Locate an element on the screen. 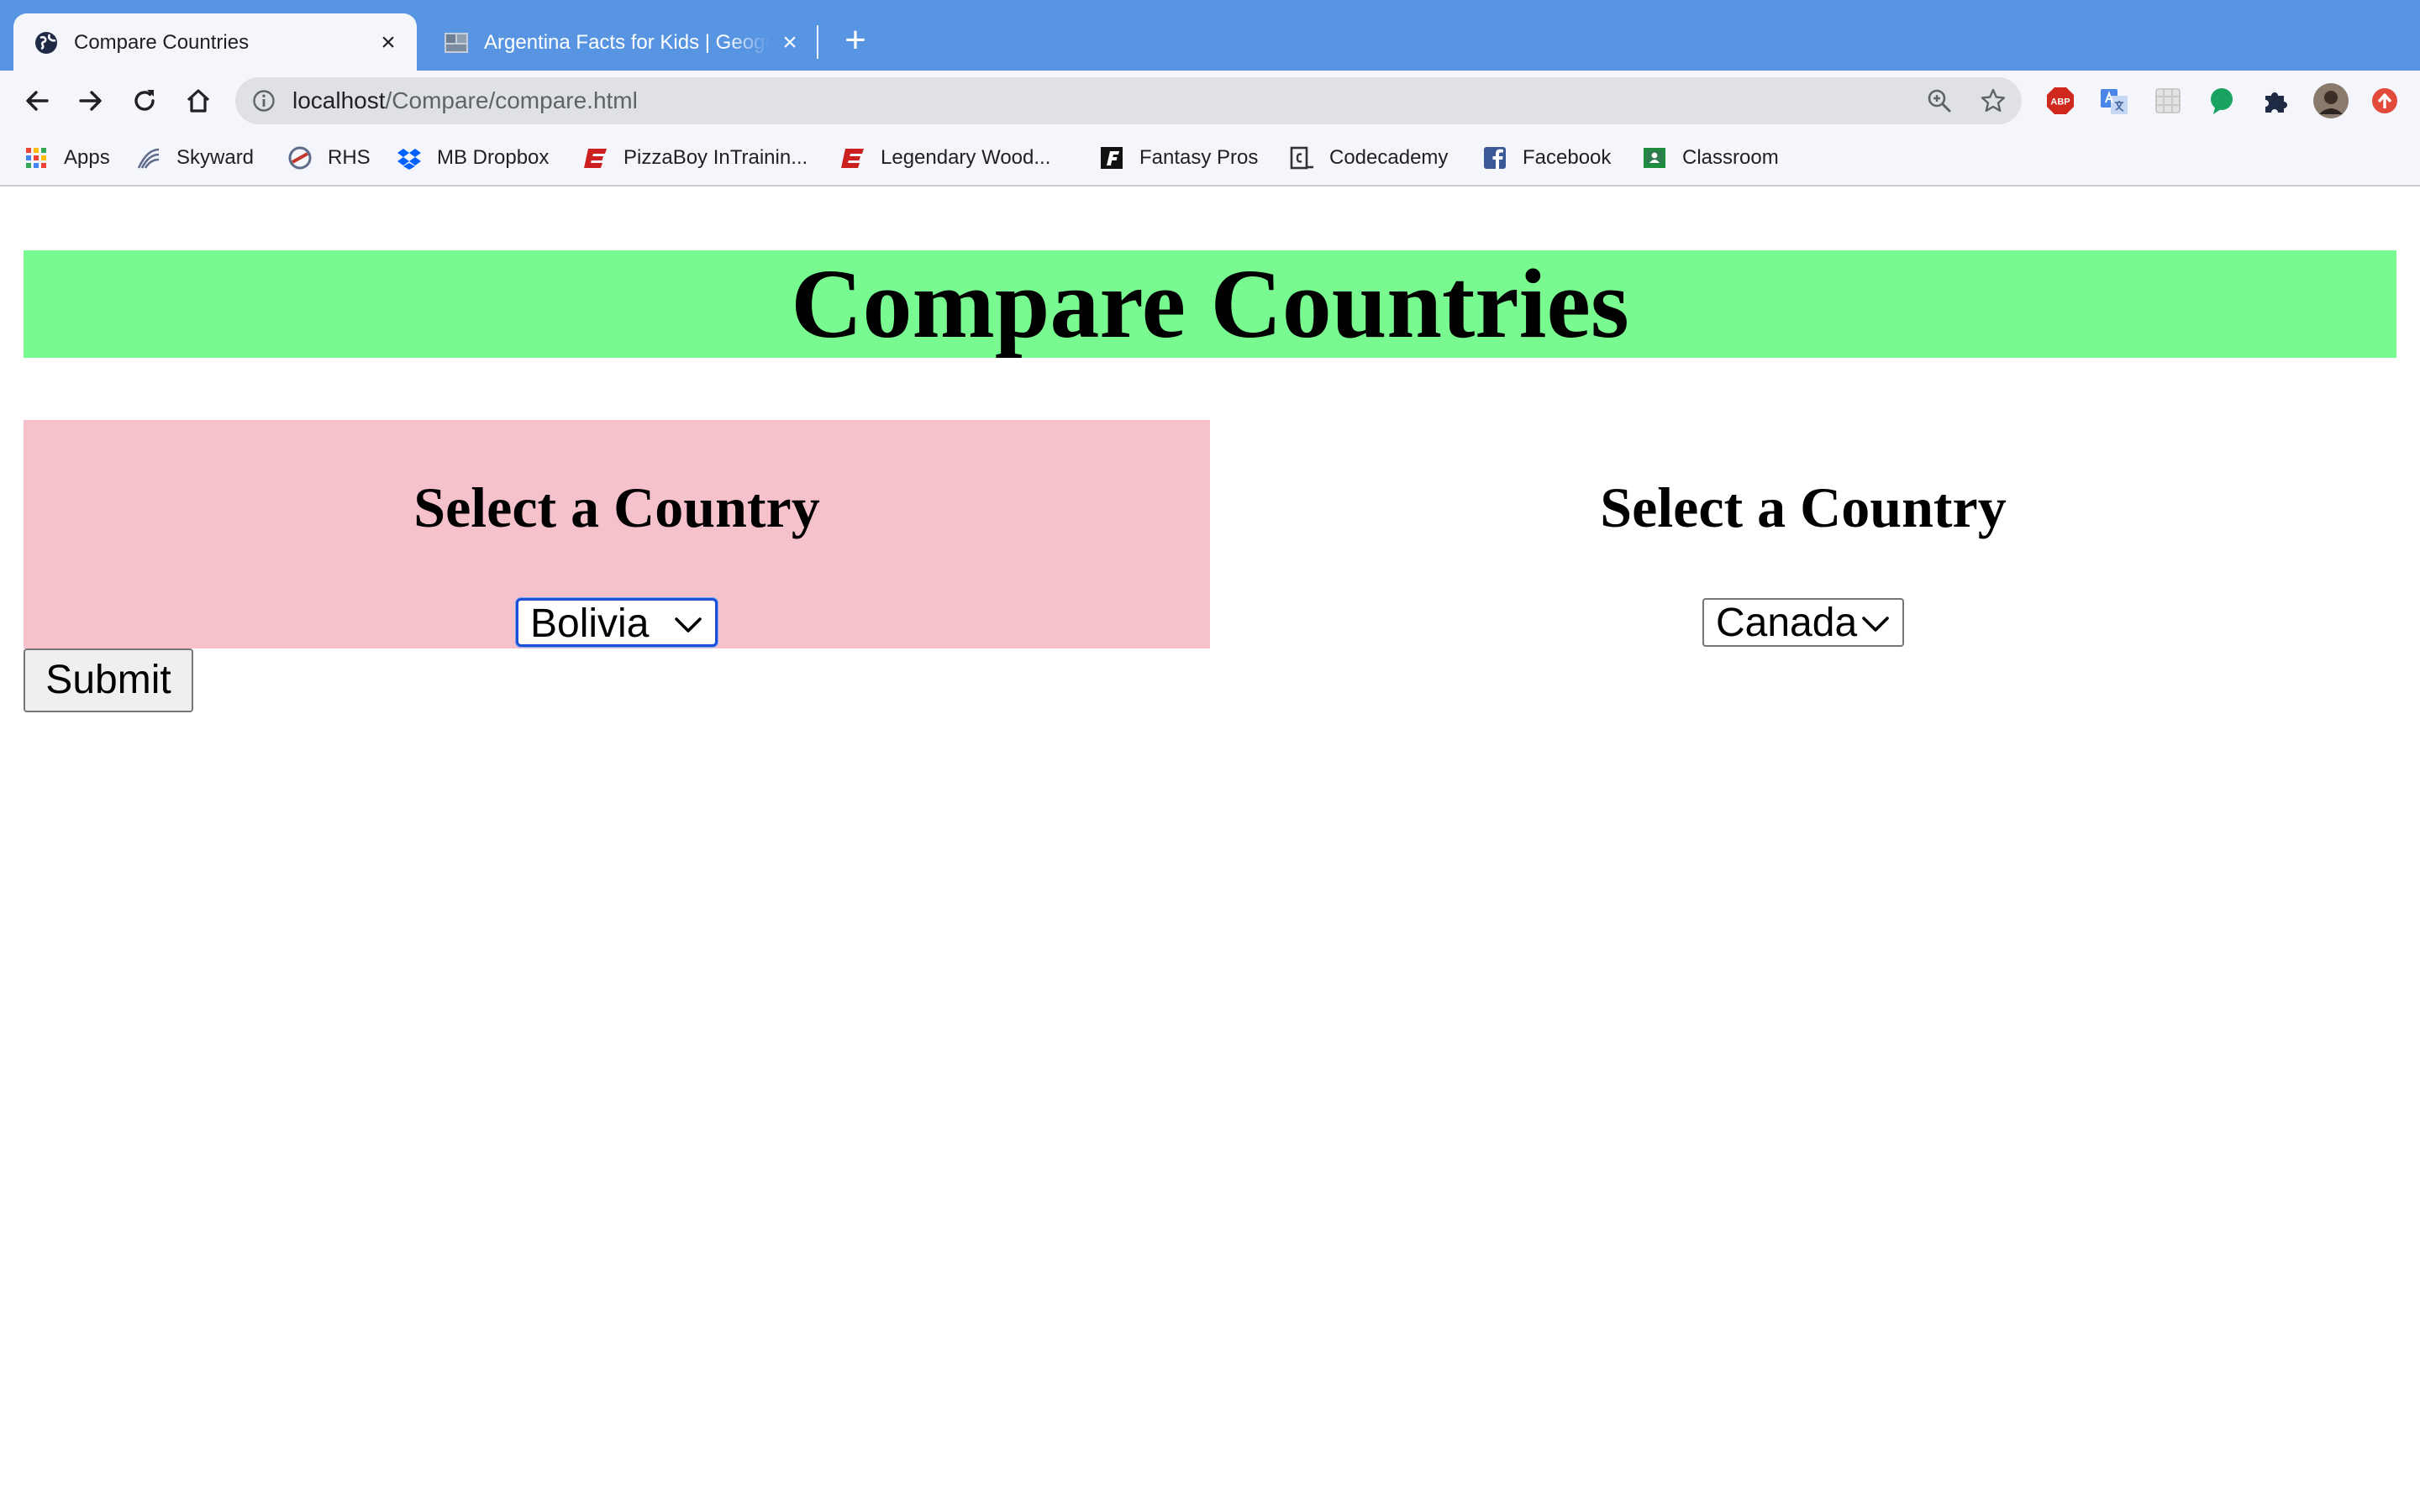 The height and width of the screenshot is (1512, 2420). puzzle-icon is located at coordinates (2275, 101).